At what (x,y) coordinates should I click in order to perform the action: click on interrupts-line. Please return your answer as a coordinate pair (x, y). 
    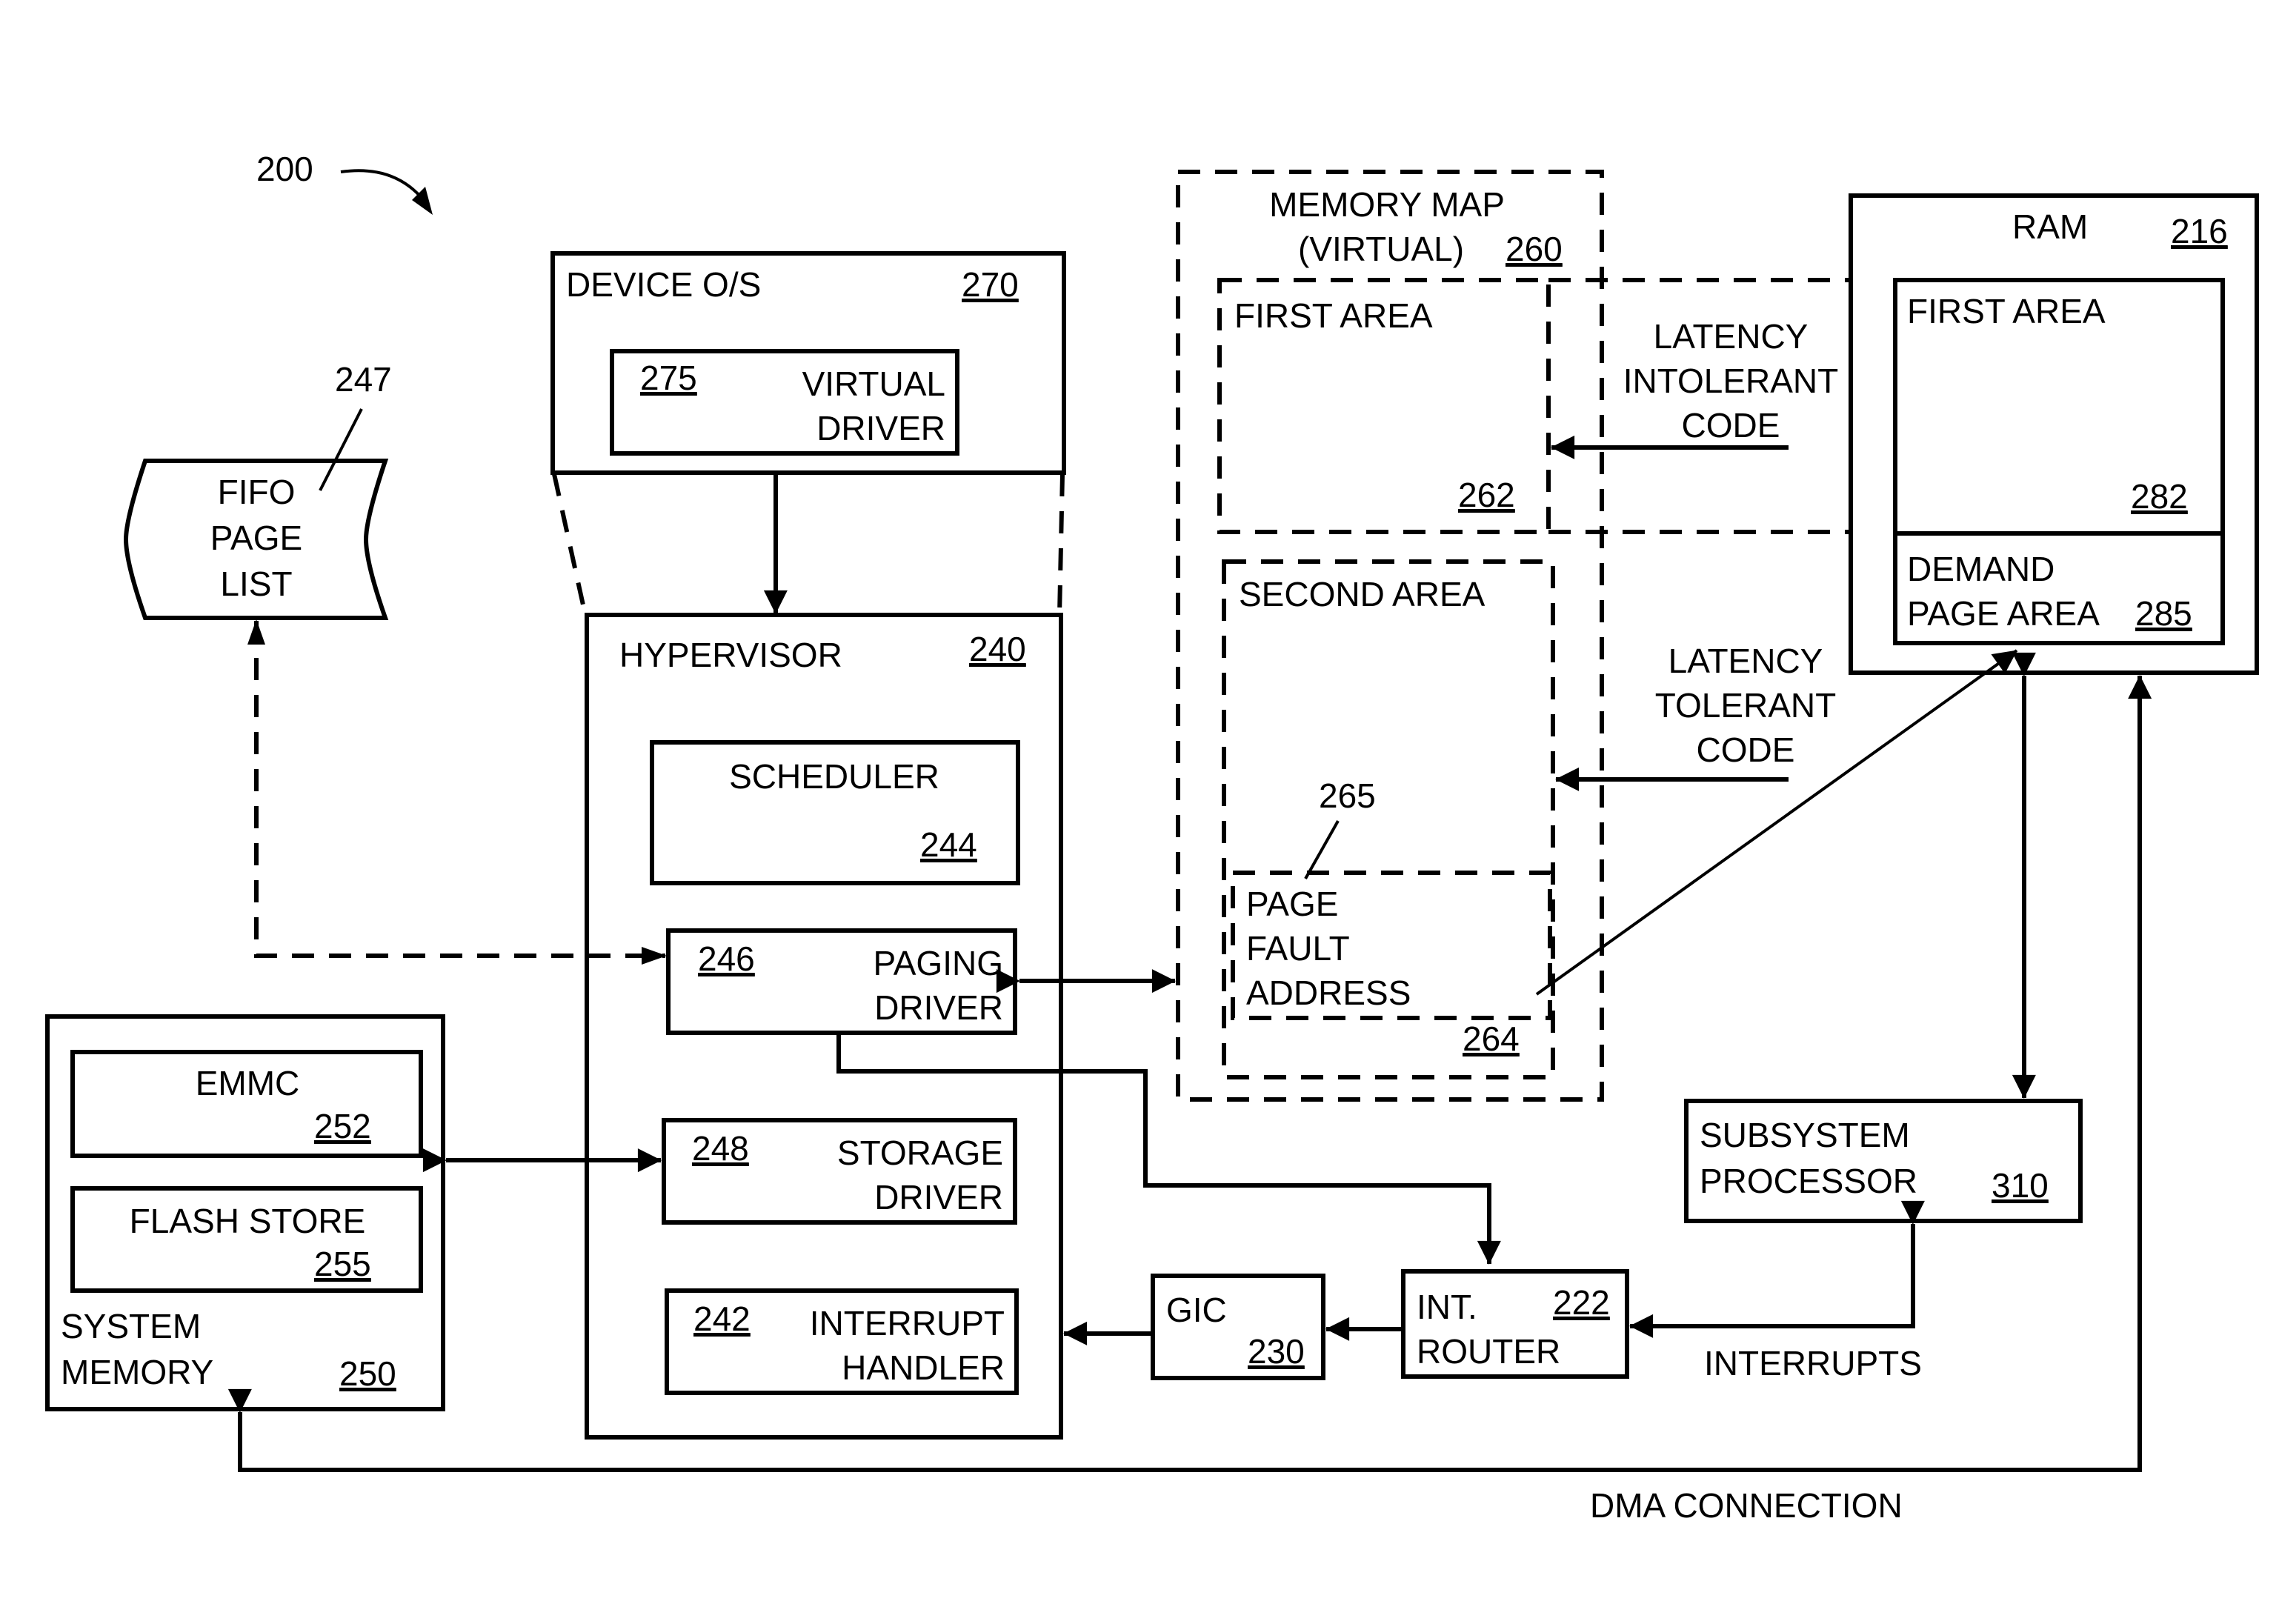
    Looking at the image, I should click on (1777, 1269).